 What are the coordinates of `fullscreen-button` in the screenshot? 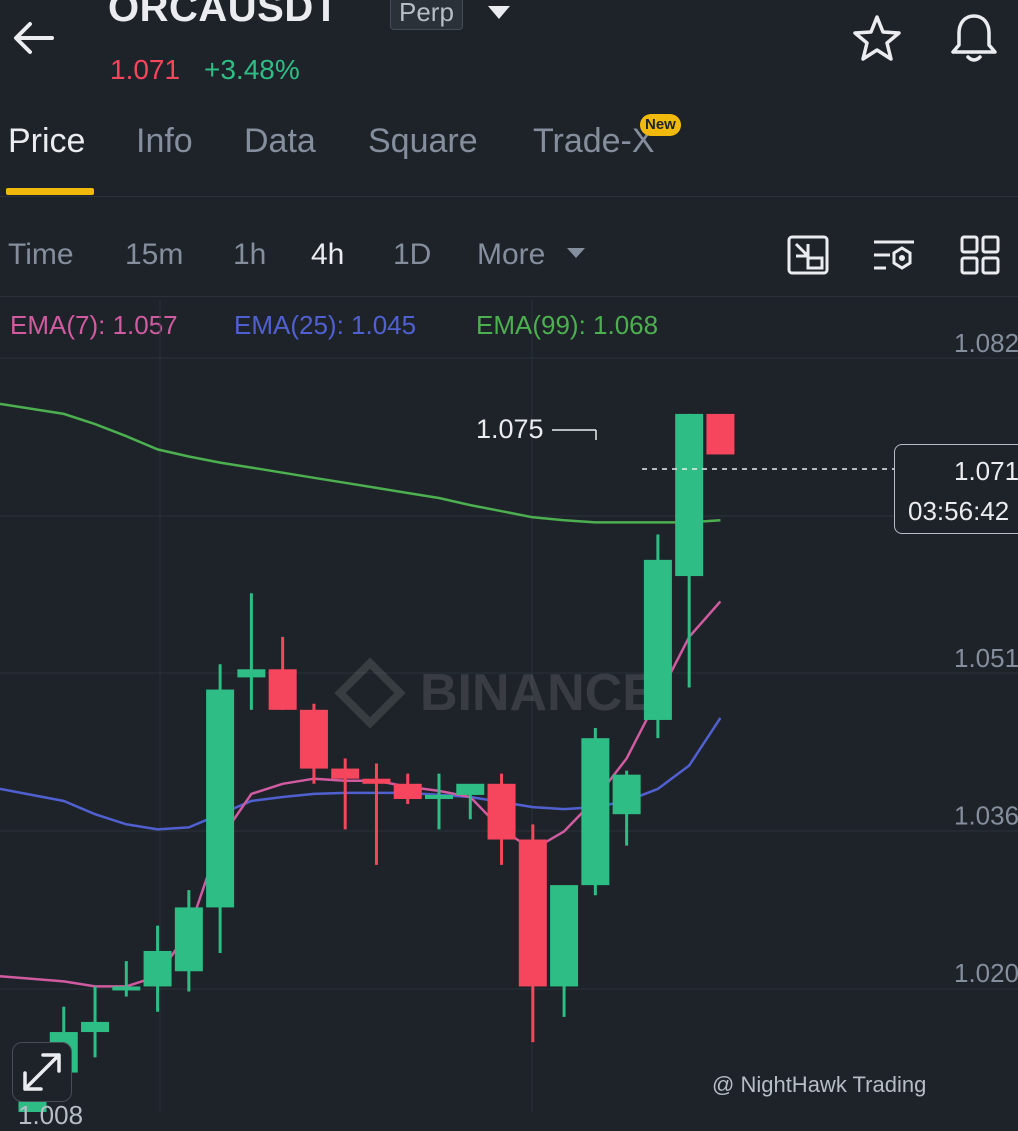 It's located at (42, 1072).